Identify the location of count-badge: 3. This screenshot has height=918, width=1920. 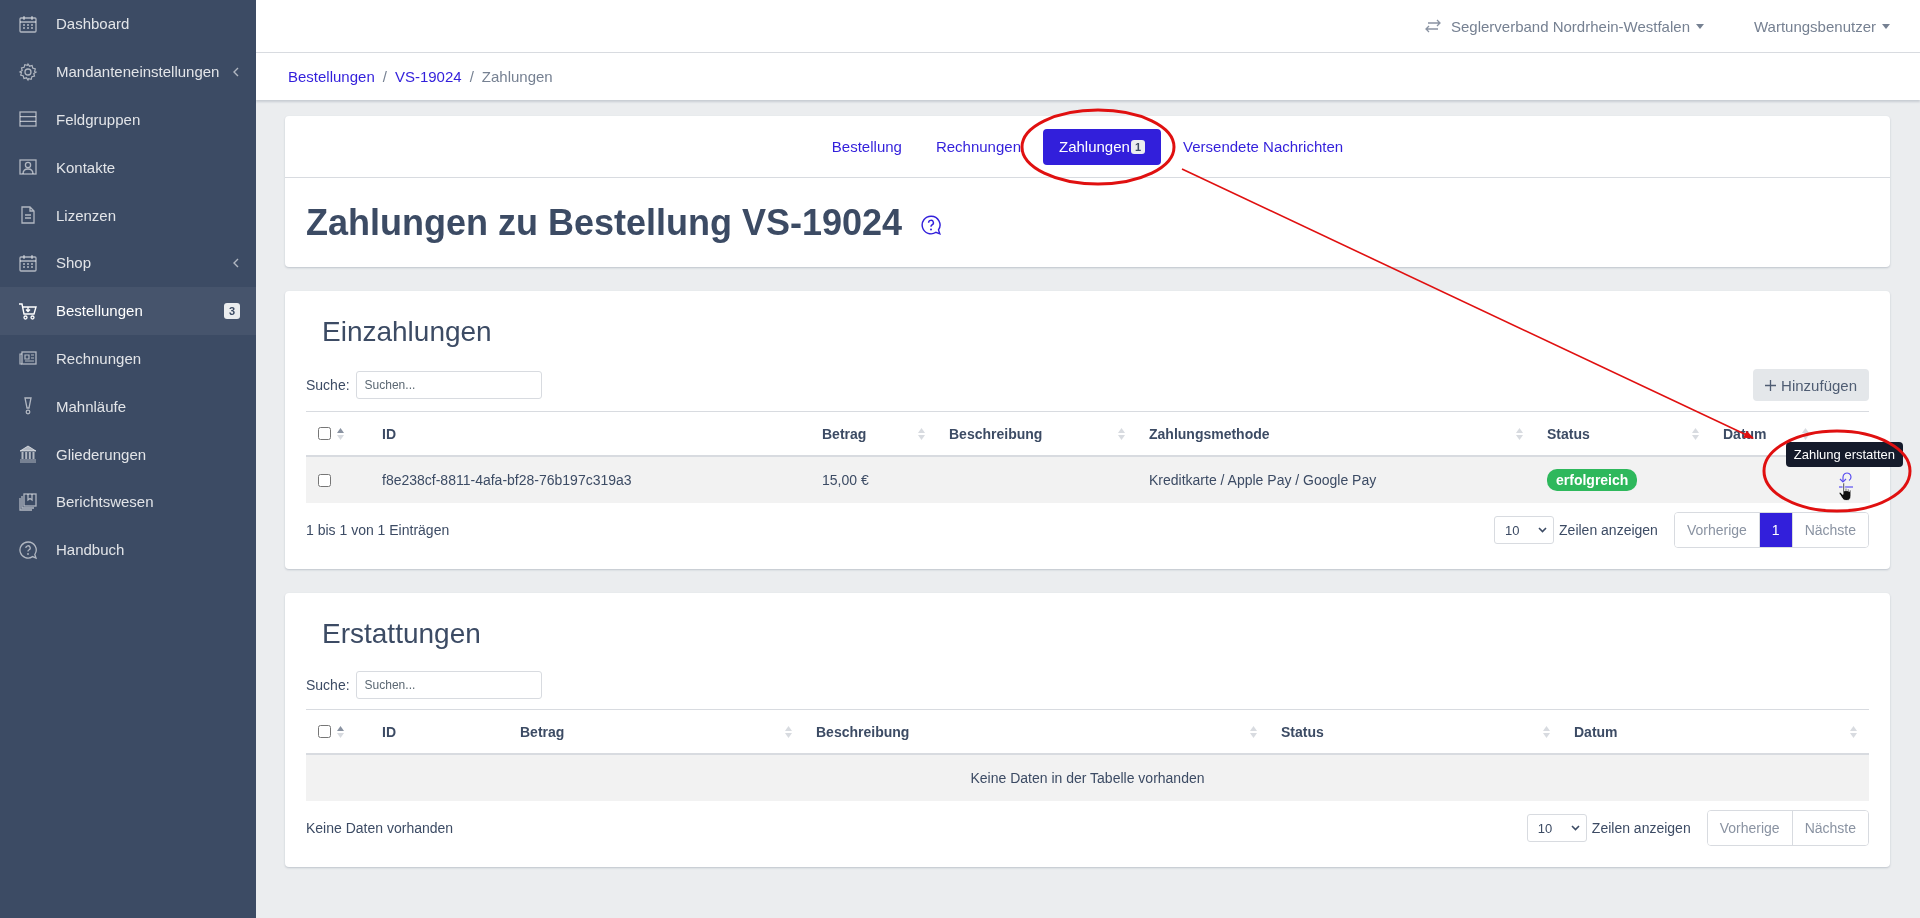
(231, 310).